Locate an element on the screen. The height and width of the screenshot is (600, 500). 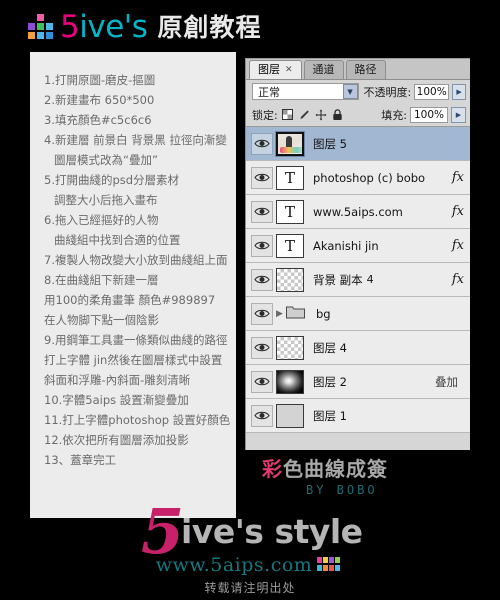
tutorial-step: 用100的柔角畫筆 顏色#989897 is located at coordinates (130, 300).